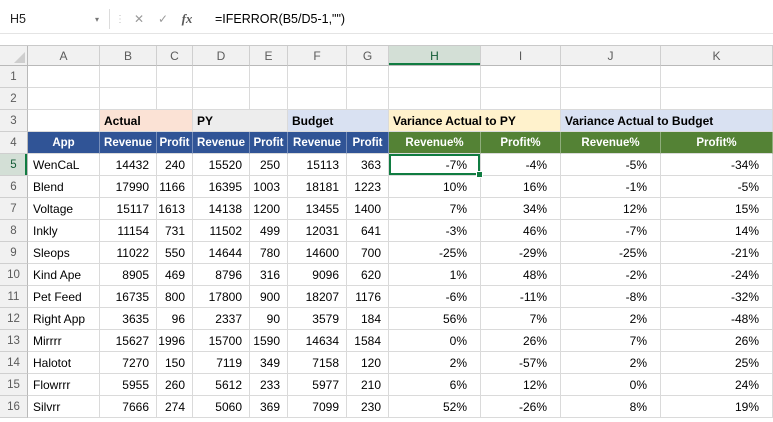 Image resolution: width=773 pixels, height=422 pixels. Describe the element at coordinates (64, 407) in the screenshot. I see `cell-app-16: Silvrr` at that location.